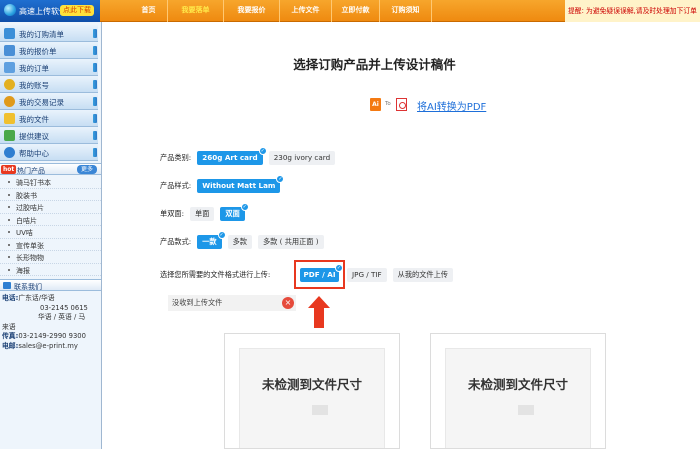  I want to click on option-label: PDF / AI, so click(319, 274).